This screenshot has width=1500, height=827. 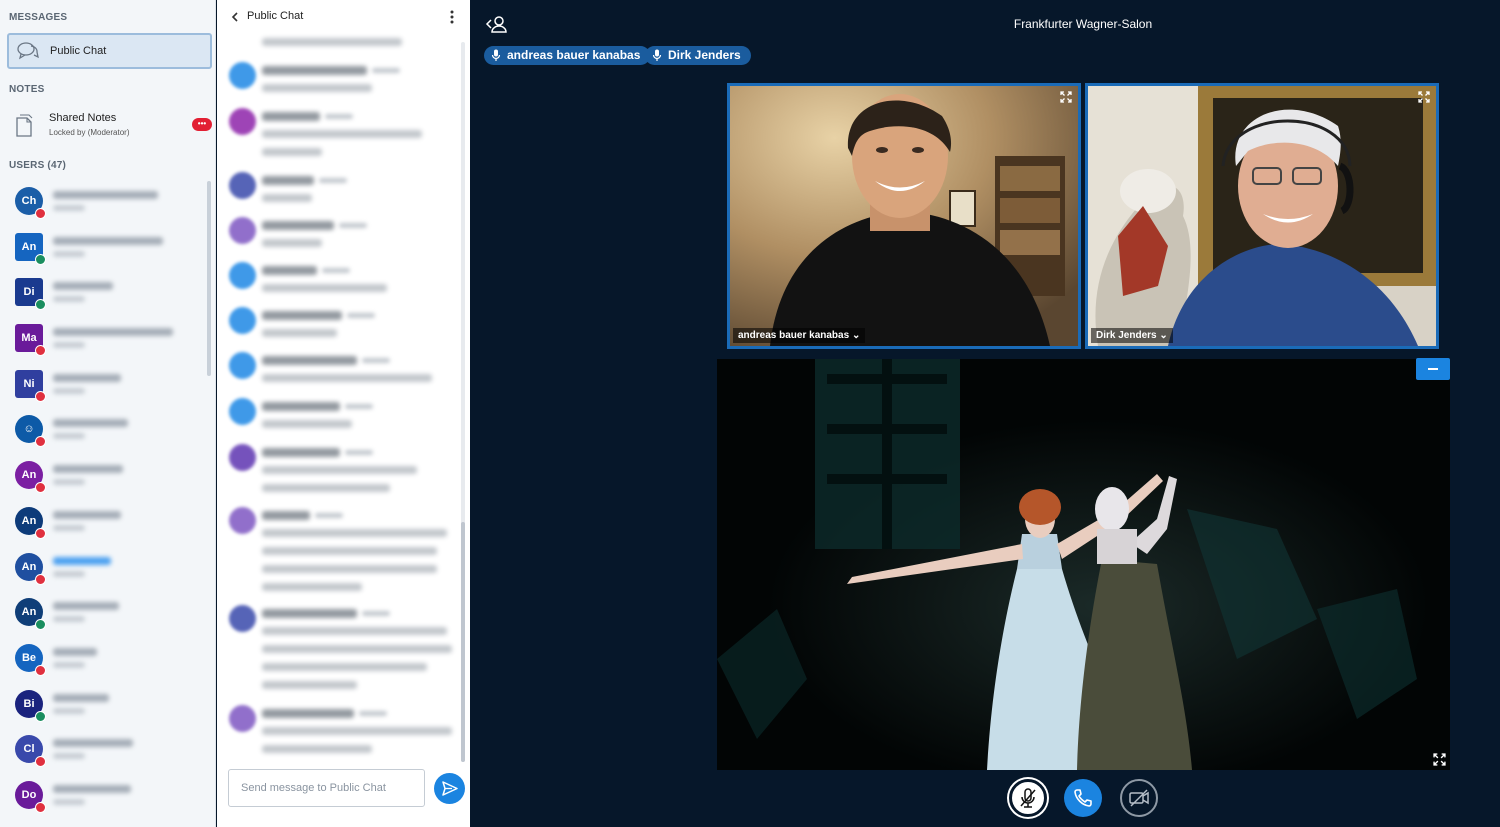 What do you see at coordinates (38, 17) in the screenshot?
I see `messages-section-title: MESSAGES` at bounding box center [38, 17].